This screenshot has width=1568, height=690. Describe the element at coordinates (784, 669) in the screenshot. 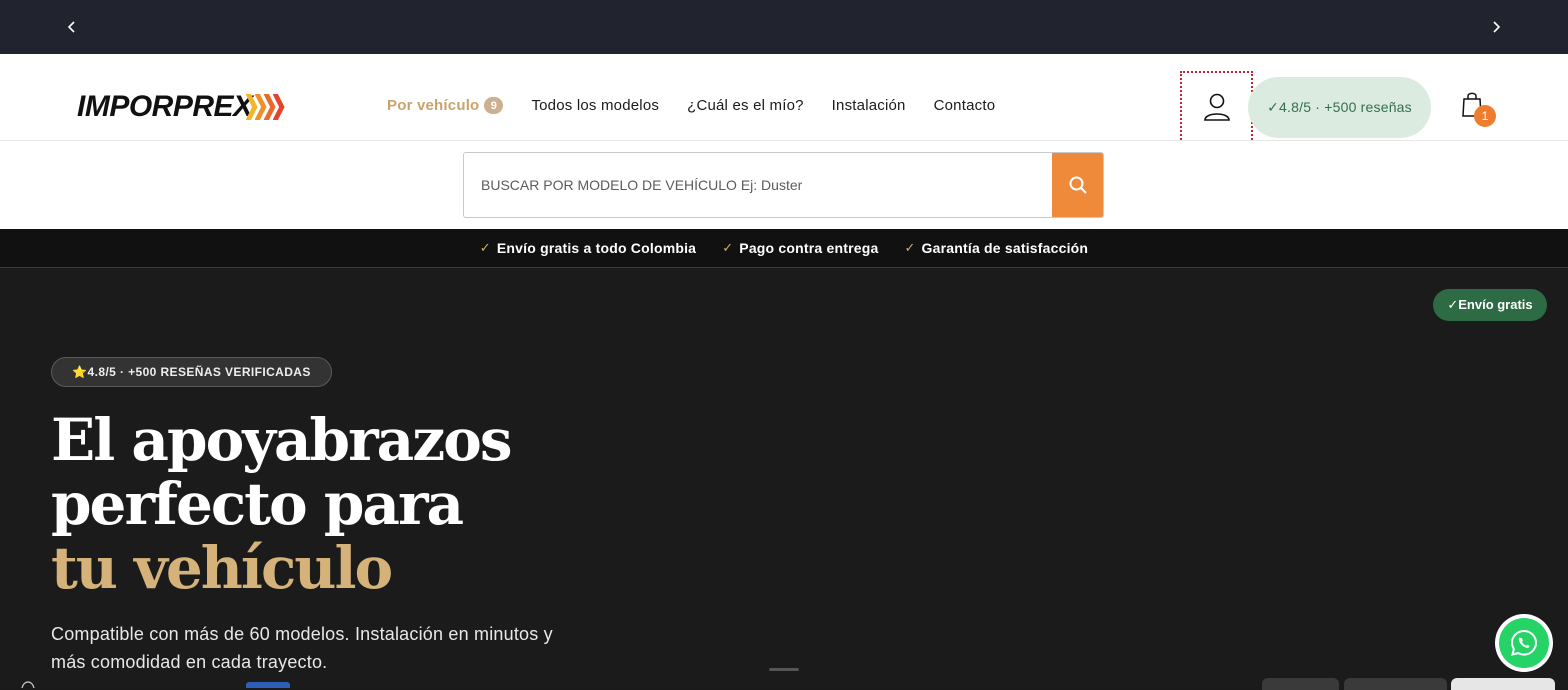

I see `slider-indicator` at that location.